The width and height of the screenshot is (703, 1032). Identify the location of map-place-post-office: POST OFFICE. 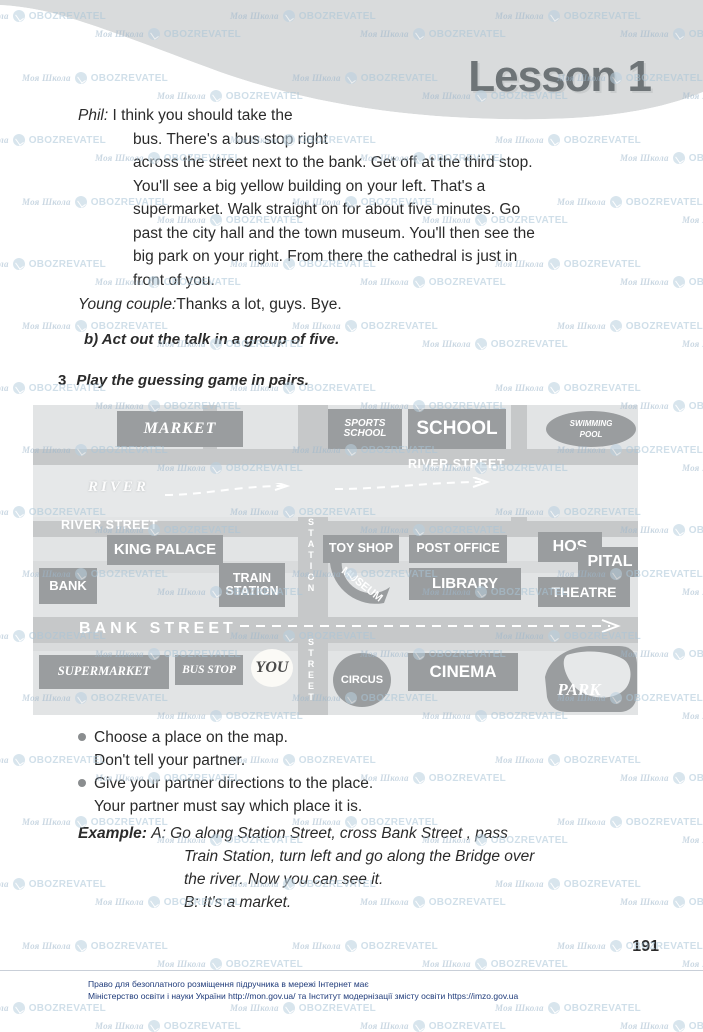
(458, 549).